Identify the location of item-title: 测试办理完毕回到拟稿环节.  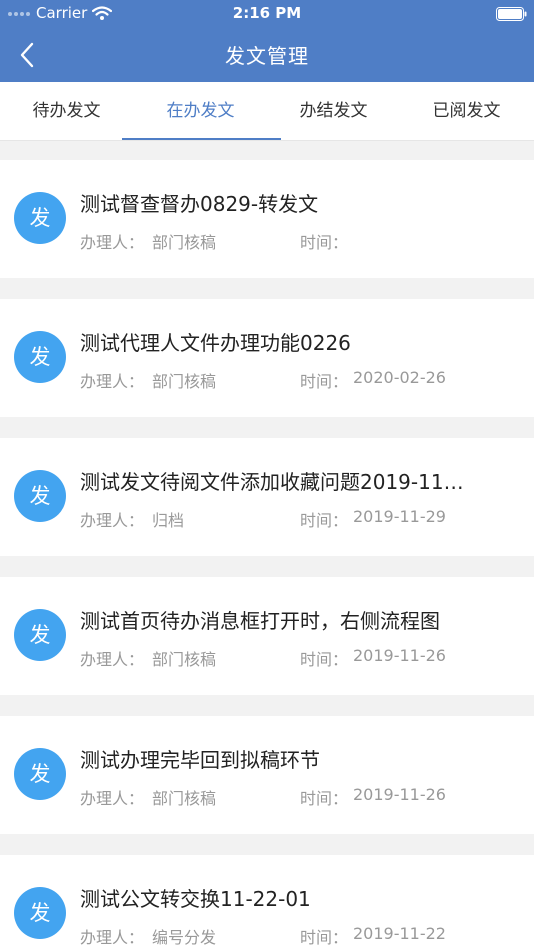
(200, 760).